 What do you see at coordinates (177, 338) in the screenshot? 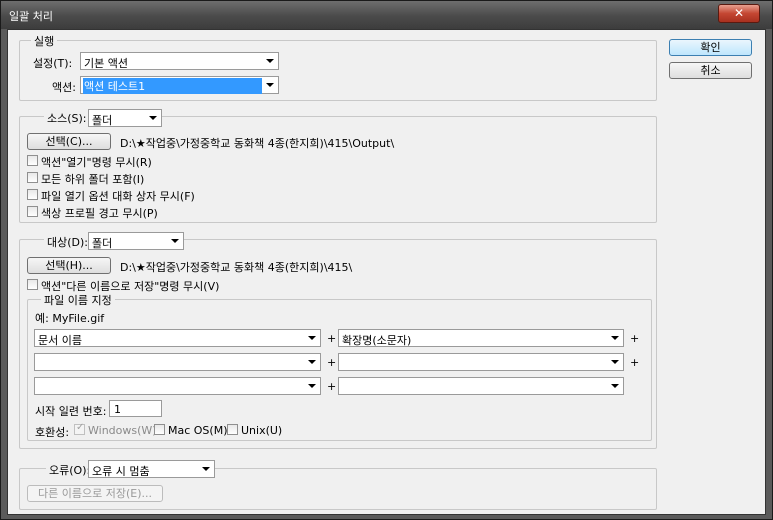
I see `naming-field-1-left: 문서 이름` at bounding box center [177, 338].